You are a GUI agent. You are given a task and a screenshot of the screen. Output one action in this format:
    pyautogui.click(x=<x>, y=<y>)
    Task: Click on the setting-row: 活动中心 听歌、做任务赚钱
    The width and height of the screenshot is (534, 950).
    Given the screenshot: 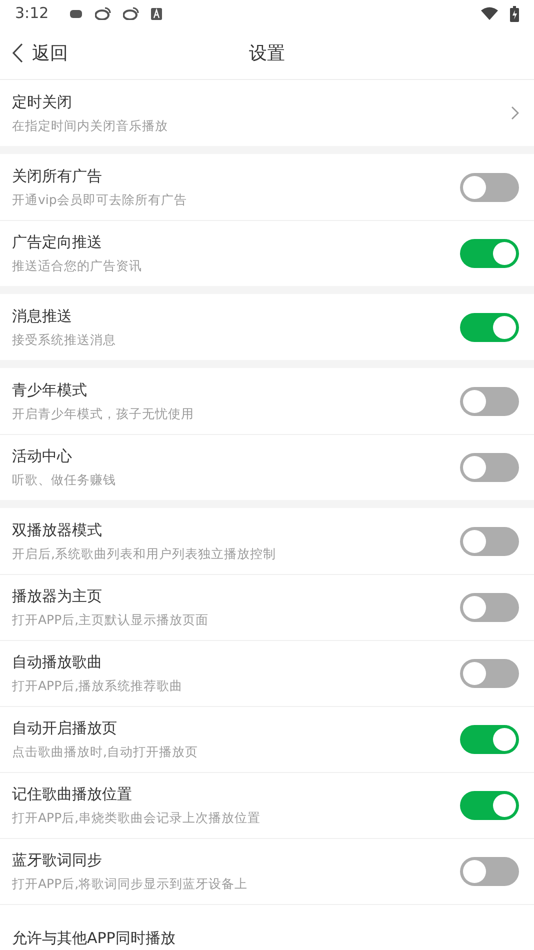 What is the action you would take?
    pyautogui.click(x=267, y=467)
    